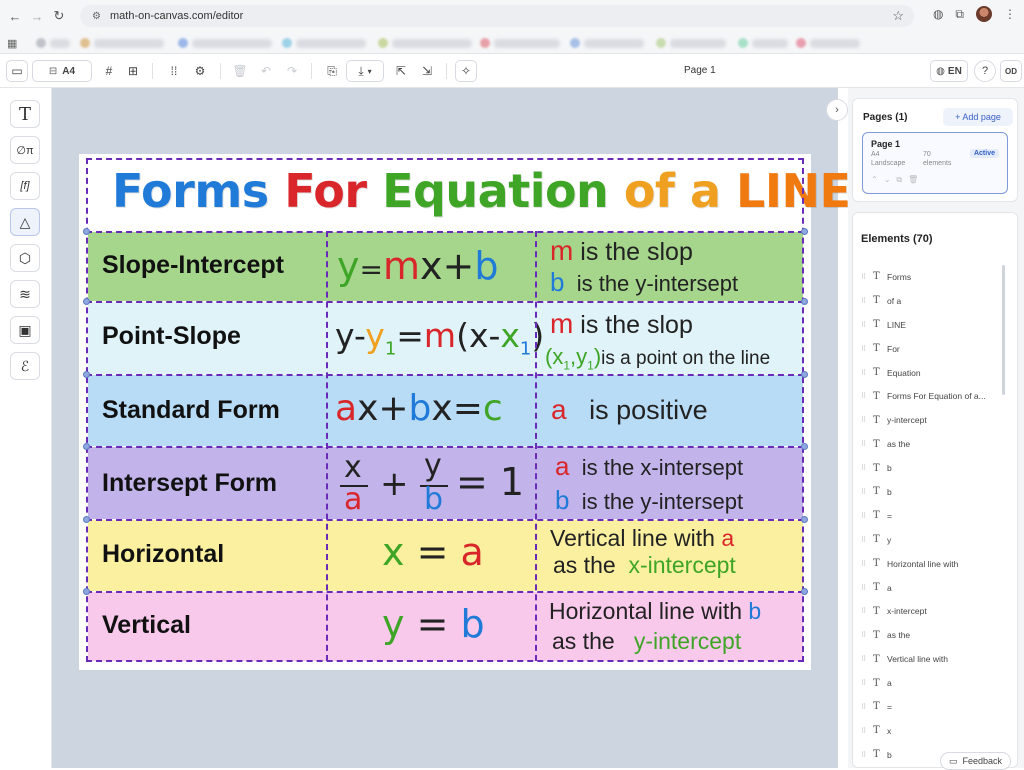 The height and width of the screenshot is (770, 1024). What do you see at coordinates (931, 731) in the screenshot?
I see `list-item: ⠿ Tx` at bounding box center [931, 731].